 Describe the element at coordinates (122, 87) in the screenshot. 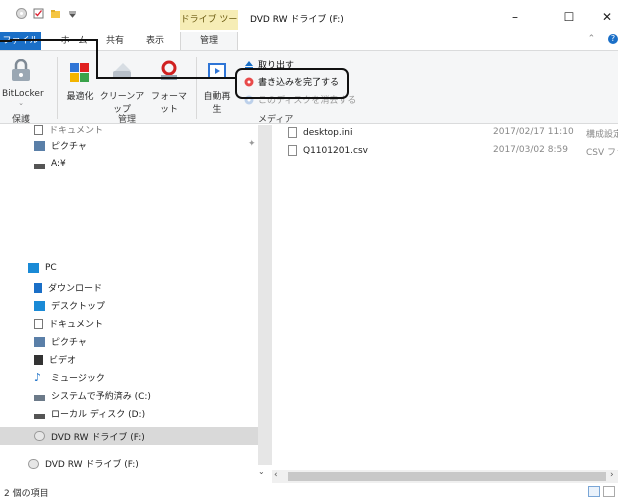

I see `cleanup-button: クリーンアップ` at that location.